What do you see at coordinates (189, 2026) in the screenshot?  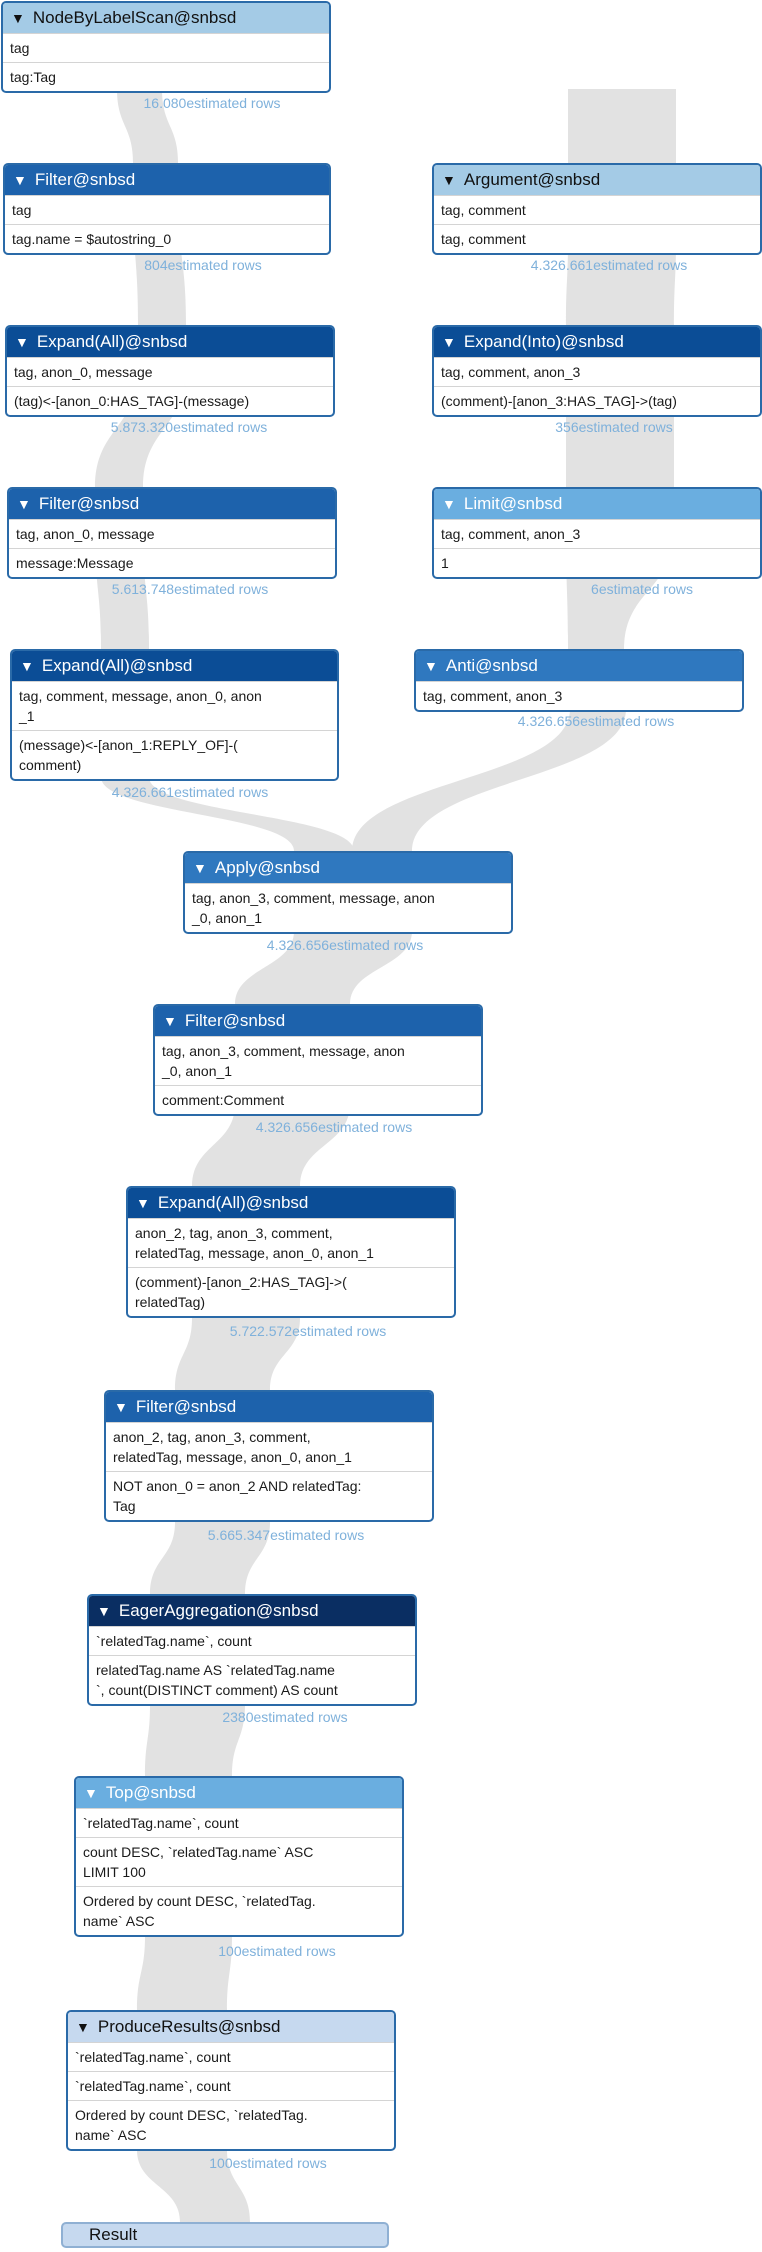 I see `operator-title: ProduceResults@snbsd` at bounding box center [189, 2026].